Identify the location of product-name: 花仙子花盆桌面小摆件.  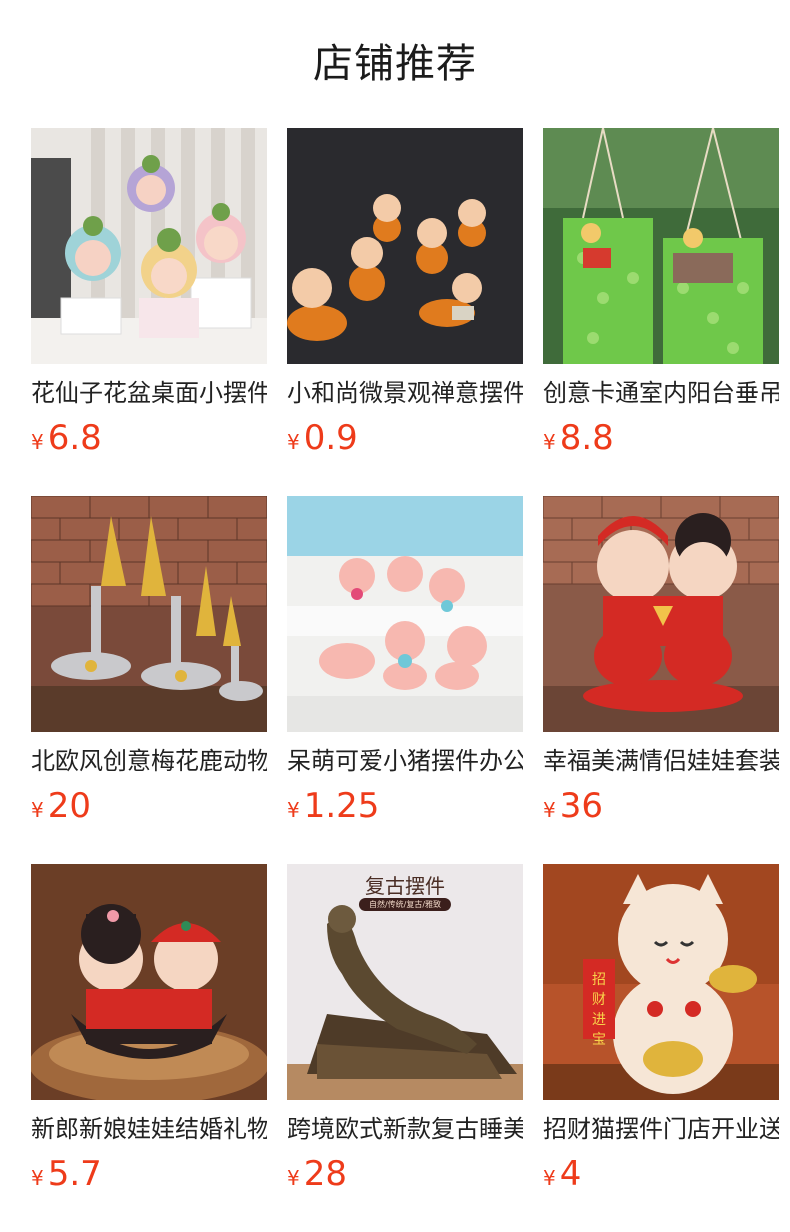
(149, 393).